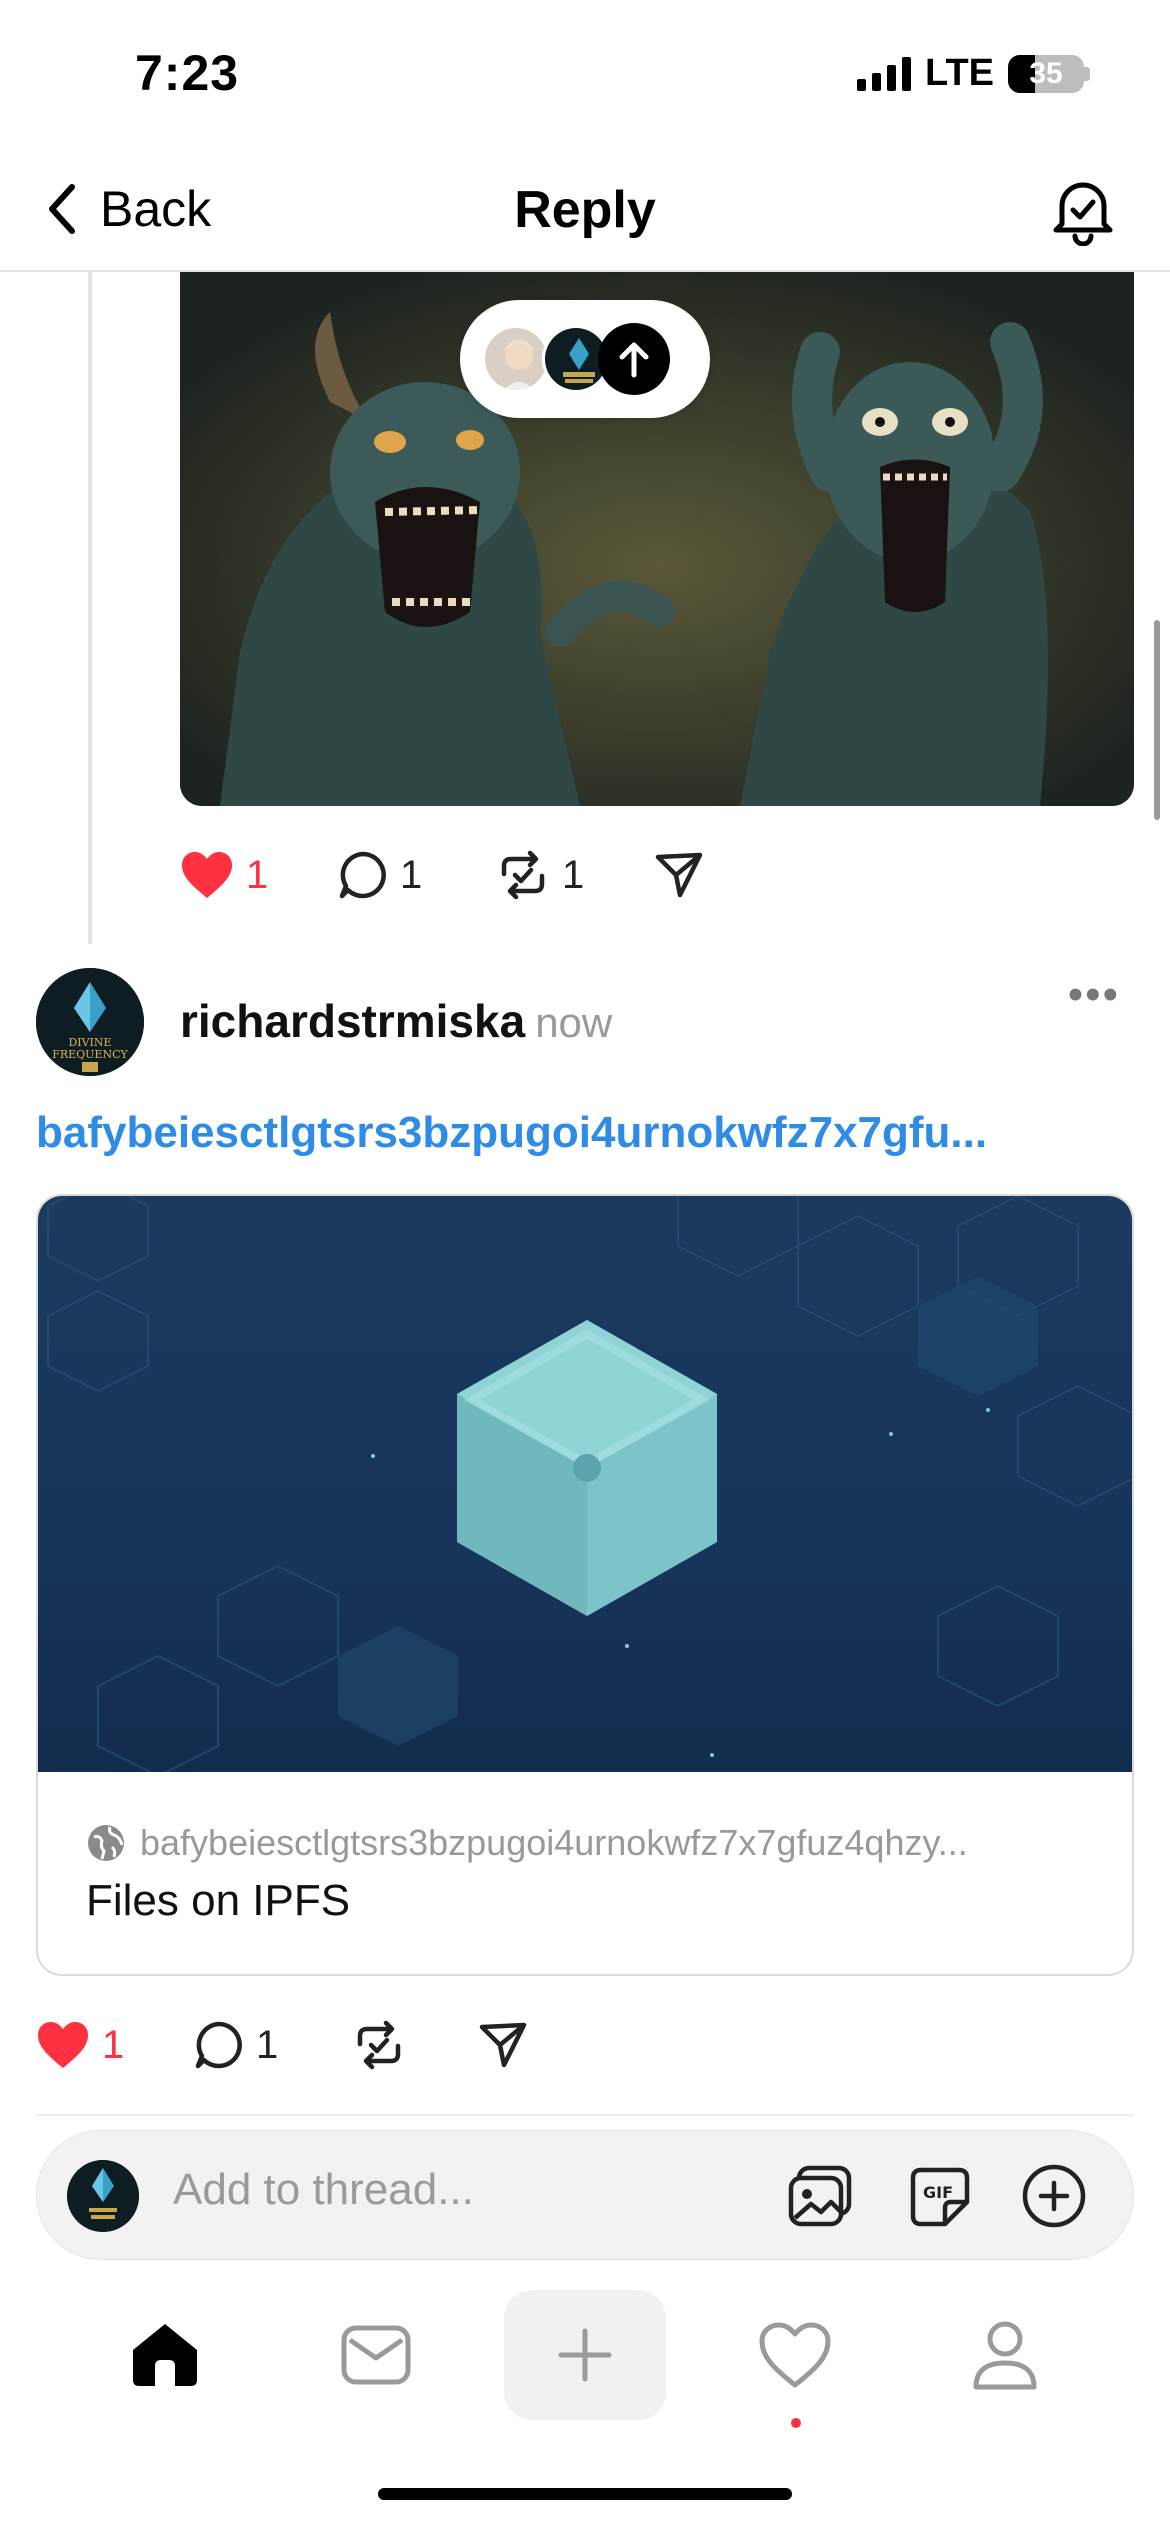  I want to click on back-label: Back, so click(156, 209).